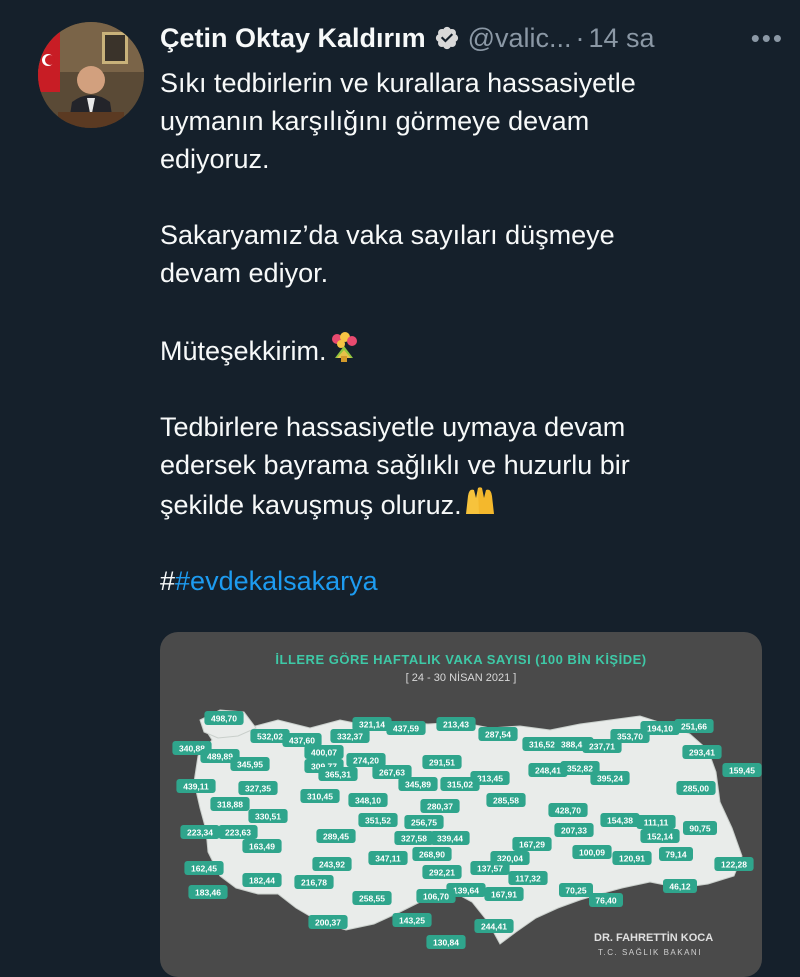 The width and height of the screenshot is (800, 977). What do you see at coordinates (702, 753) in the screenshot?
I see `province-value: 293,41` at bounding box center [702, 753].